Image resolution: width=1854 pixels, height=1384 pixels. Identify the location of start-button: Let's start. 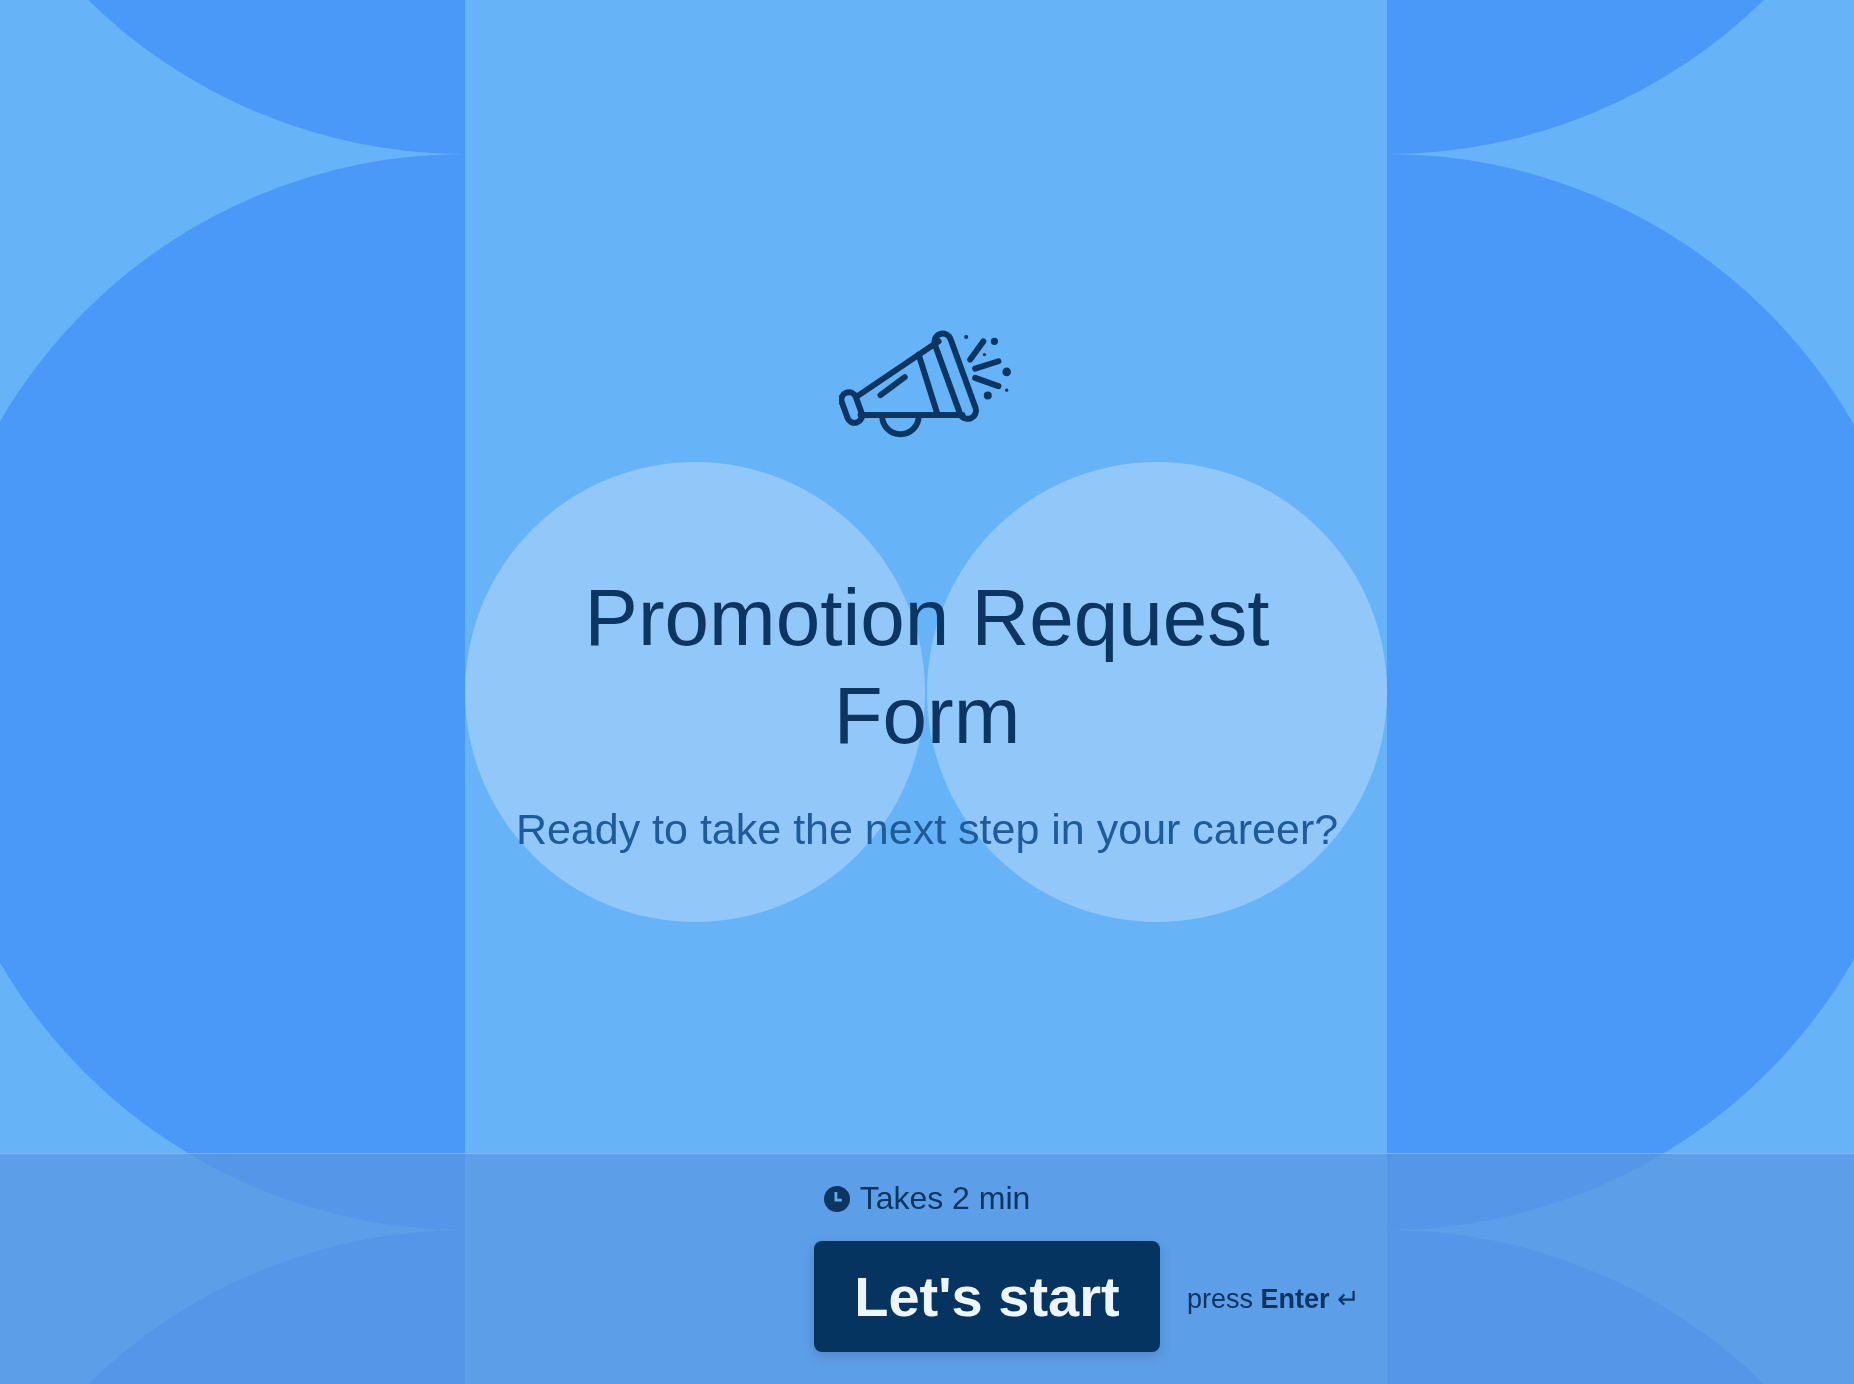
(986, 1296).